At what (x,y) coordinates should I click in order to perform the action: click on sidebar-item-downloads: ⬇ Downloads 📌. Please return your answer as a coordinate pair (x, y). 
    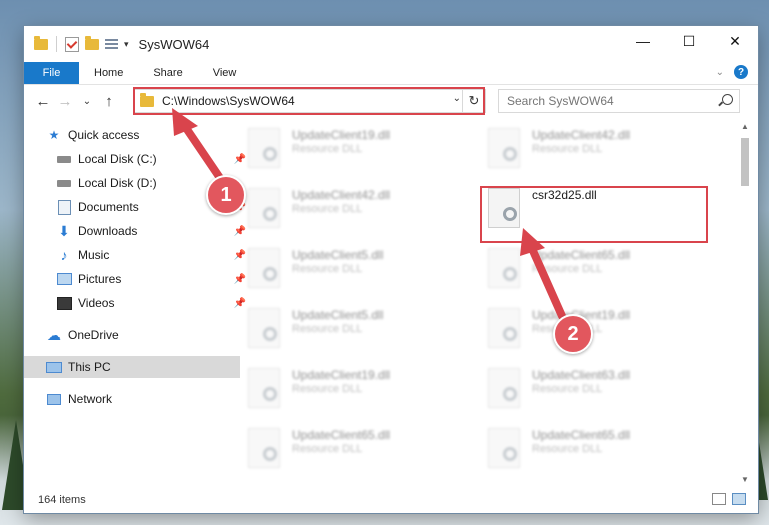
    Looking at the image, I should click on (137, 231).